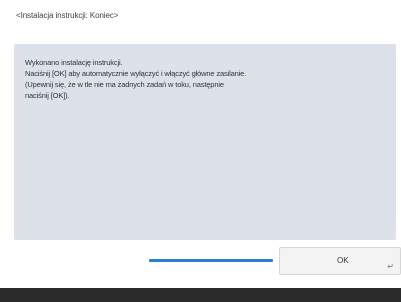 The image size is (401, 302). What do you see at coordinates (74, 62) in the screenshot?
I see `message-line-1: Wykonano instalację instrukcji.` at bounding box center [74, 62].